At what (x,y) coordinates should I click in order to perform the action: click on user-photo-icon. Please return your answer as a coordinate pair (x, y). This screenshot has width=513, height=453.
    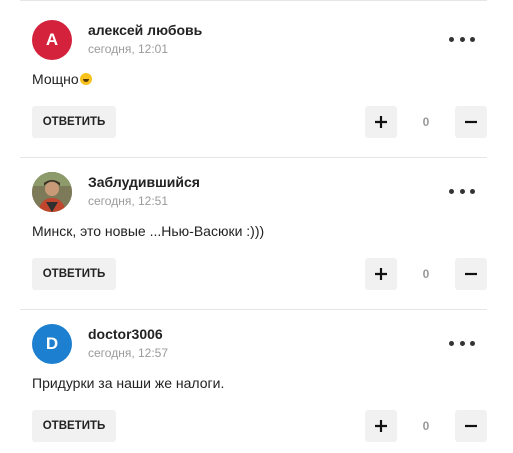
    Looking at the image, I should click on (52, 192).